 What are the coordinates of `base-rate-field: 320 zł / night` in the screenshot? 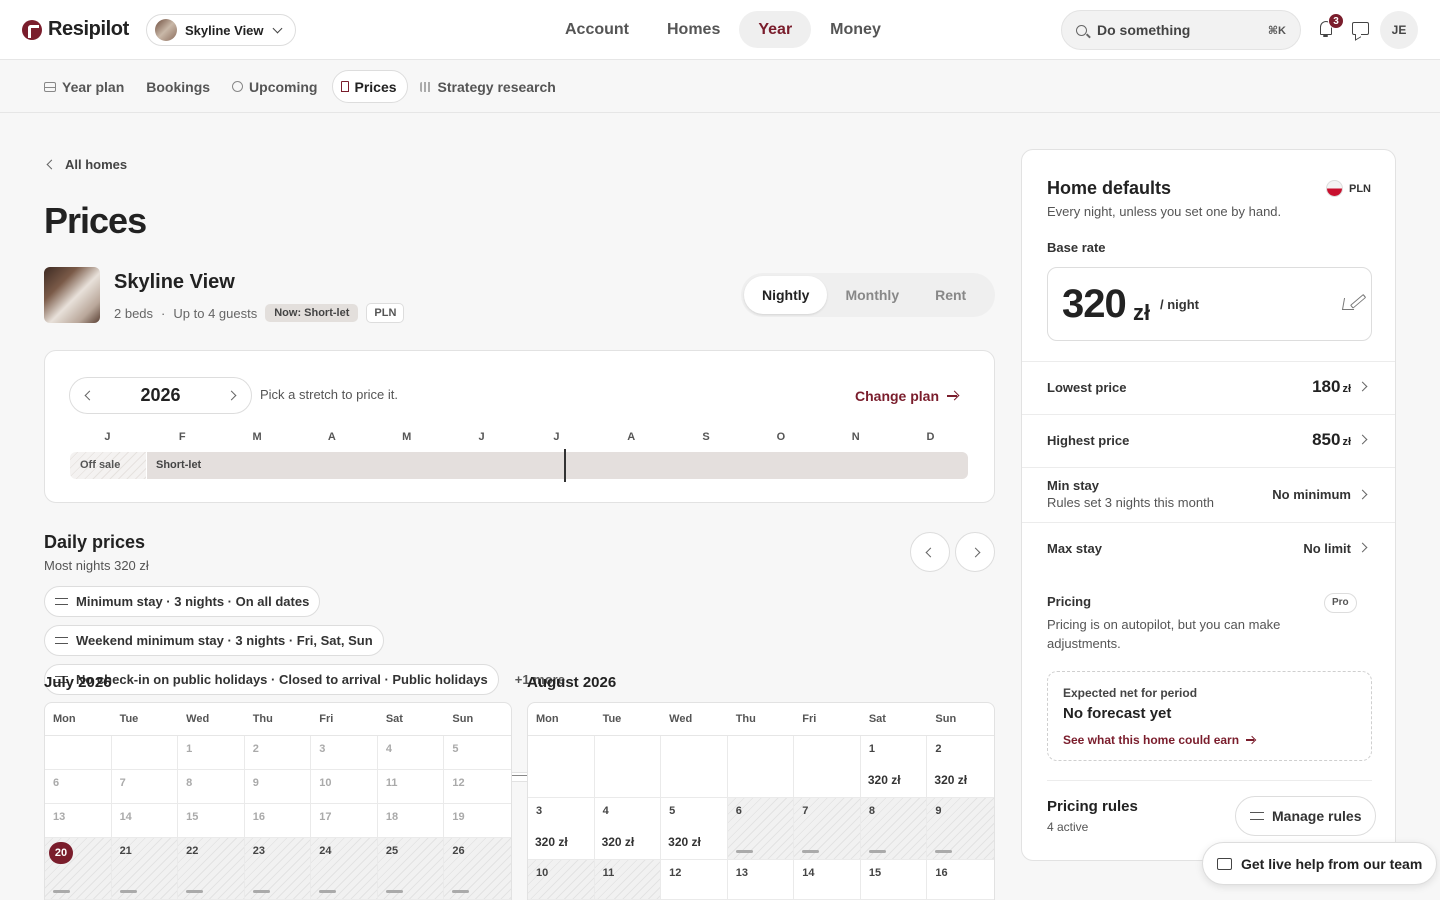 It's located at (1209, 304).